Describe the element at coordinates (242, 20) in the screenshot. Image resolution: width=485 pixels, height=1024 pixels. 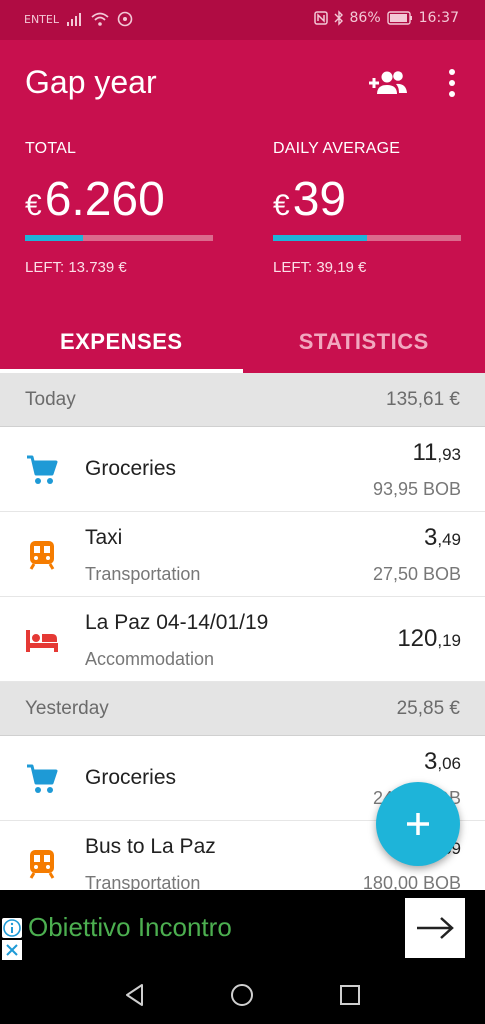
I see `status-bar: ENTEL 86% 16:37` at that location.